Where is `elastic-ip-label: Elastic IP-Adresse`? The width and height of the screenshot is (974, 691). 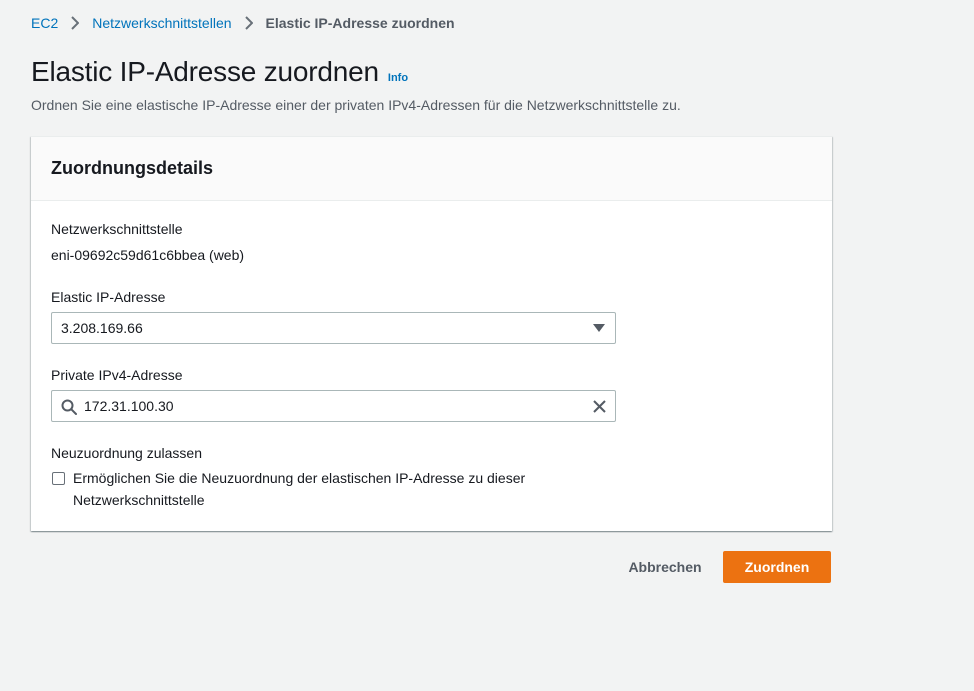 elastic-ip-label: Elastic IP-Adresse is located at coordinates (108, 297).